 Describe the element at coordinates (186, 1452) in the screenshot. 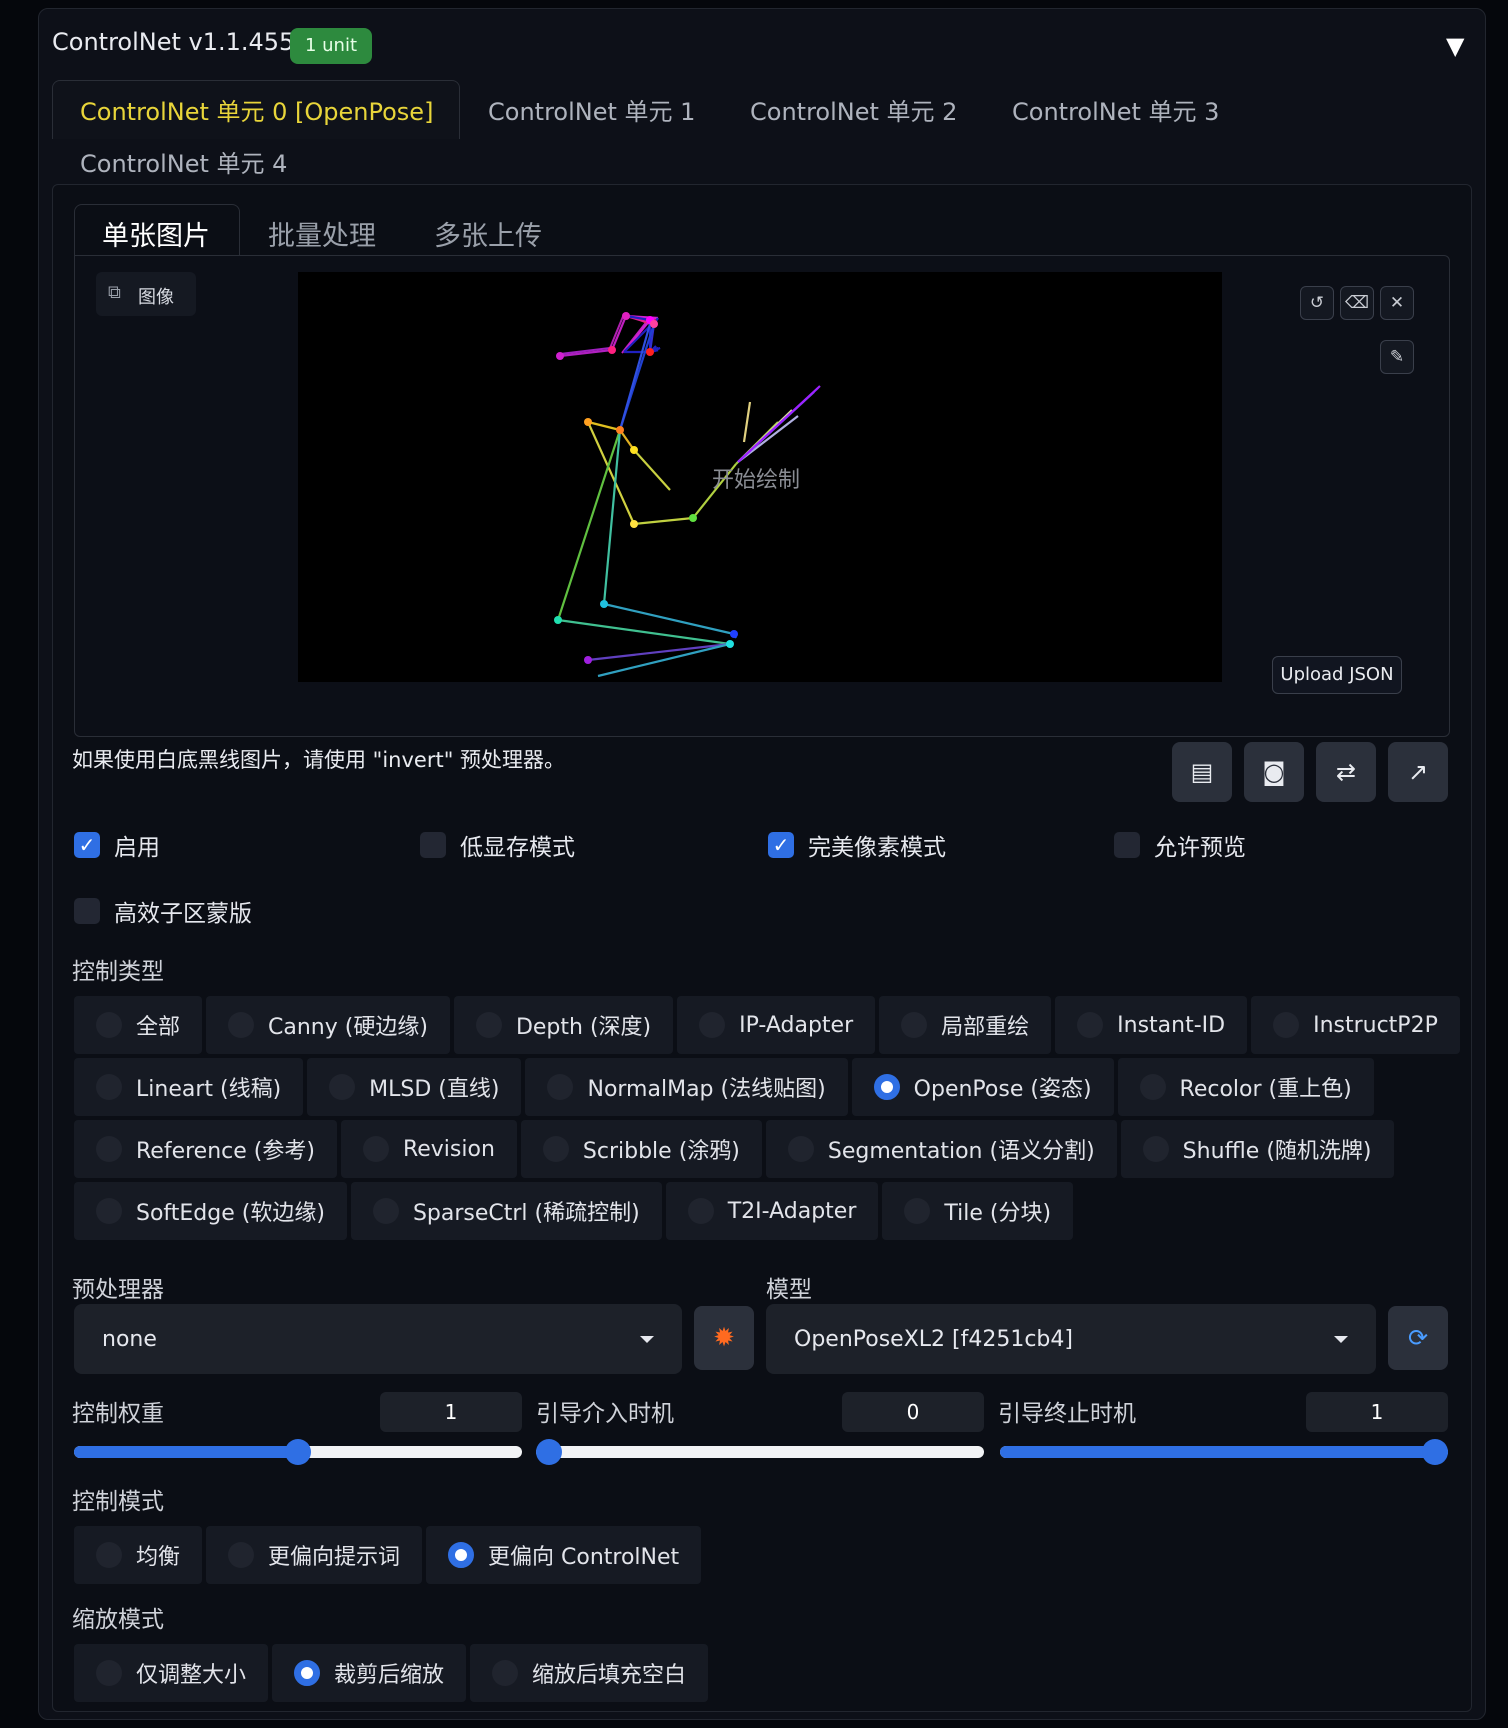

I see `slider-fill` at that location.